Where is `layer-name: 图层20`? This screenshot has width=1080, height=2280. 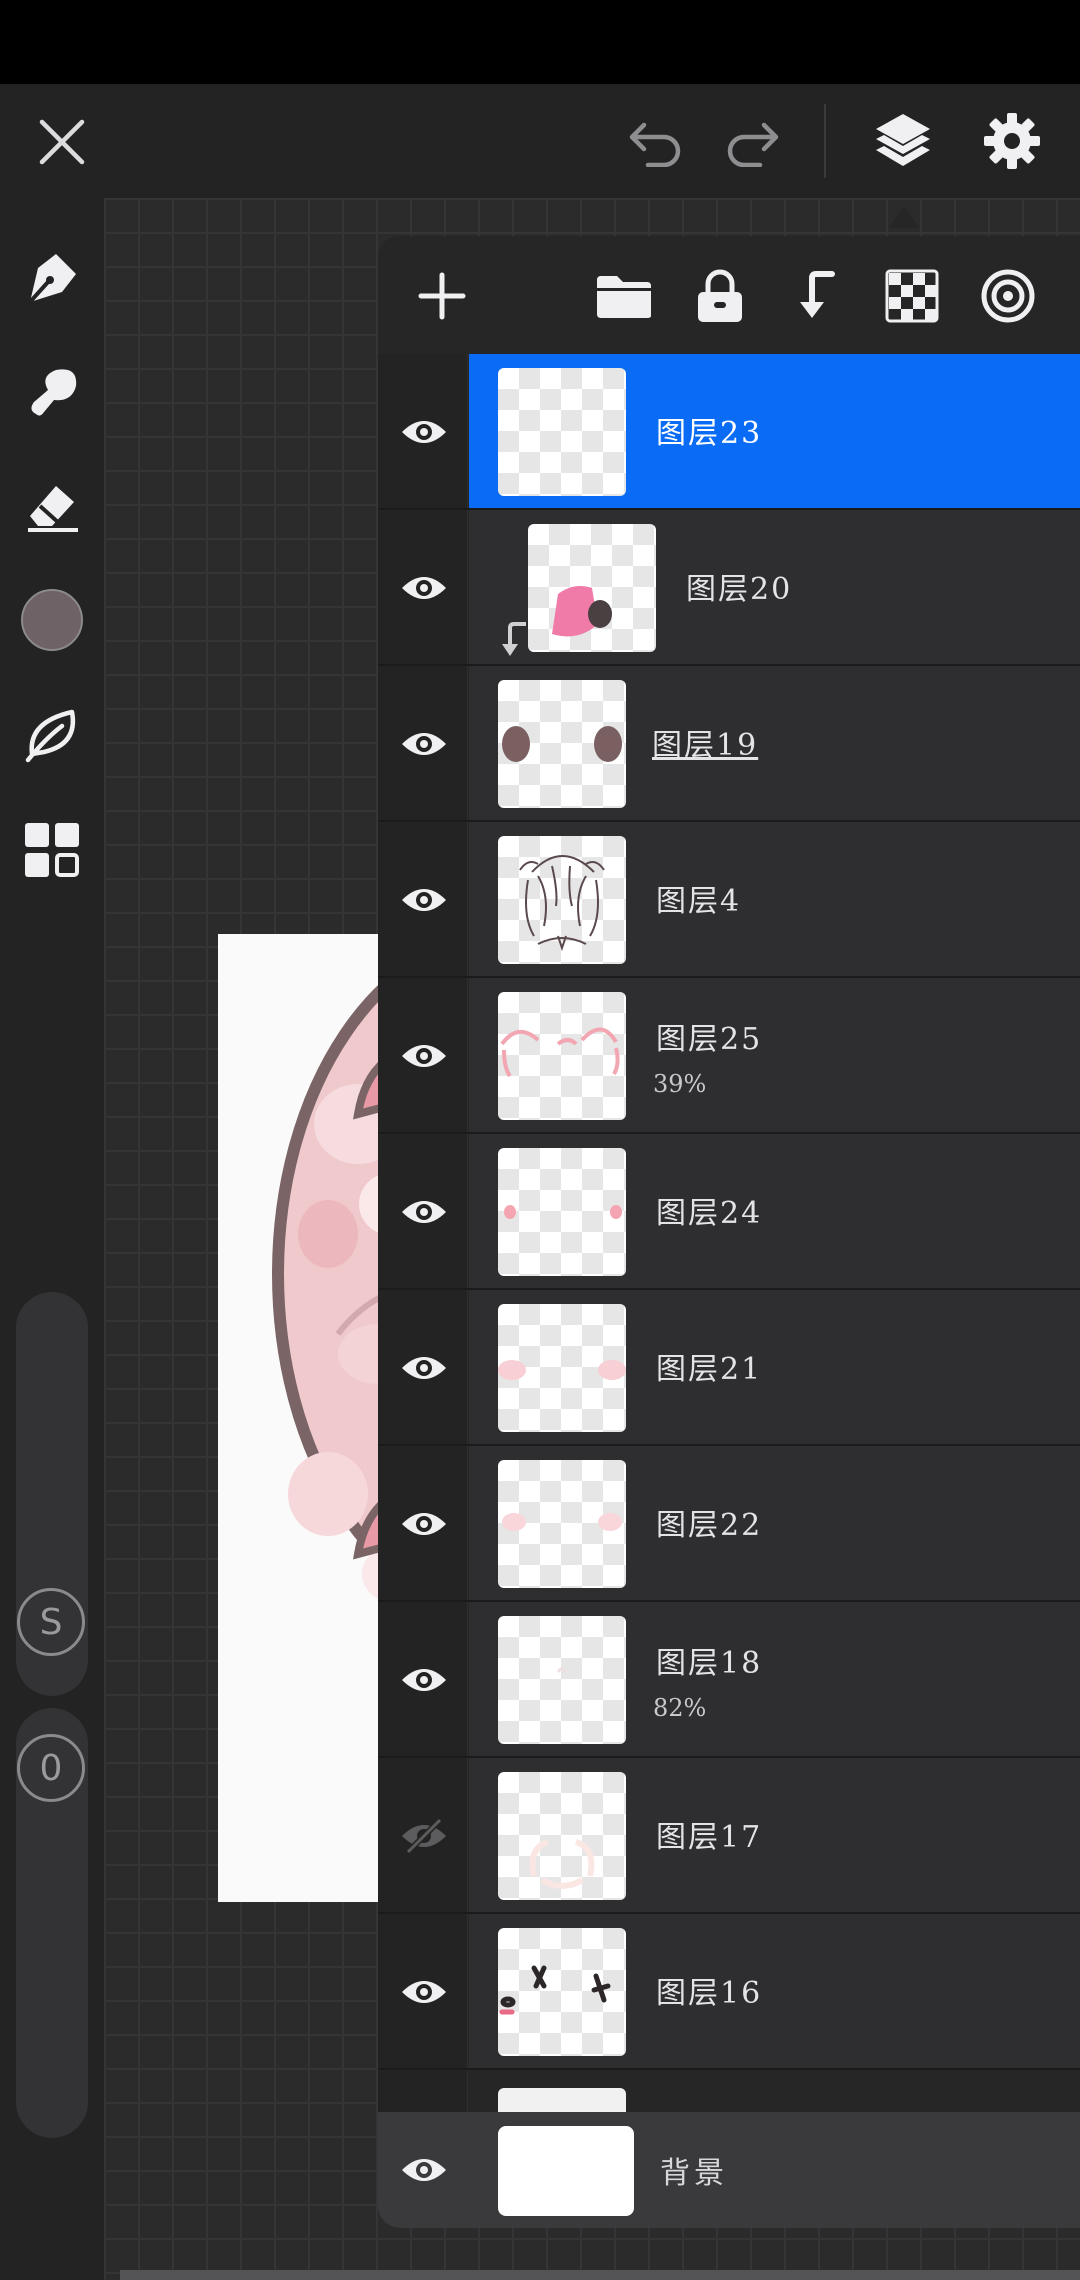
layer-name: 图层20 is located at coordinates (739, 589).